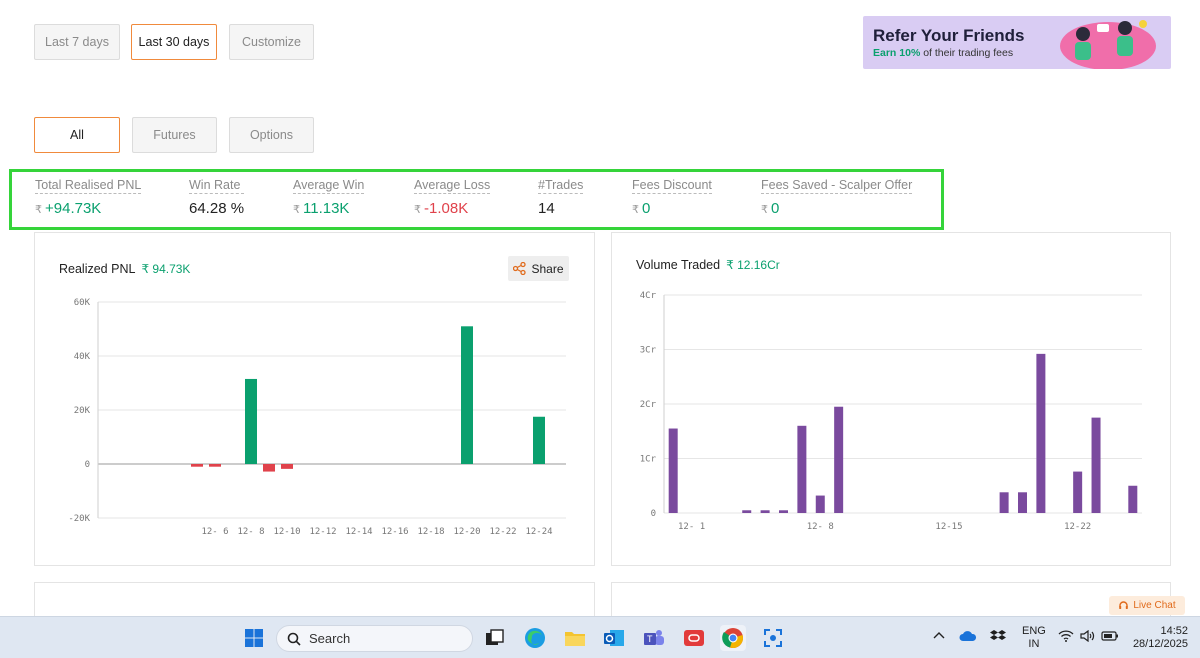 This screenshot has width=1200, height=658. I want to click on windows-start-icon, so click(254, 638).